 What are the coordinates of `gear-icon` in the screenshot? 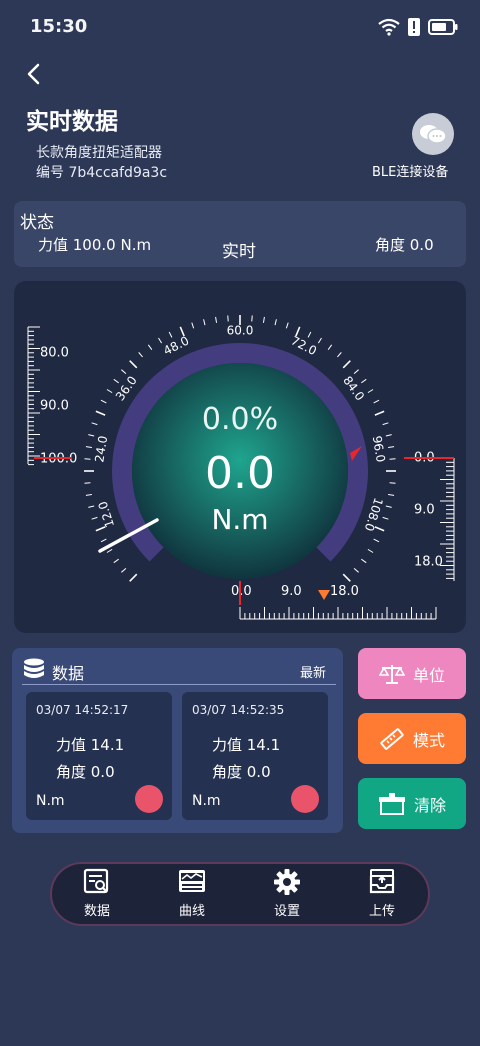 It's located at (287, 882).